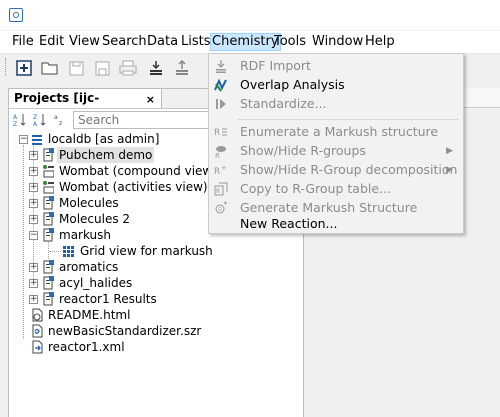 This screenshot has width=500, height=417. I want to click on rdf-import-icon, so click(221, 66).